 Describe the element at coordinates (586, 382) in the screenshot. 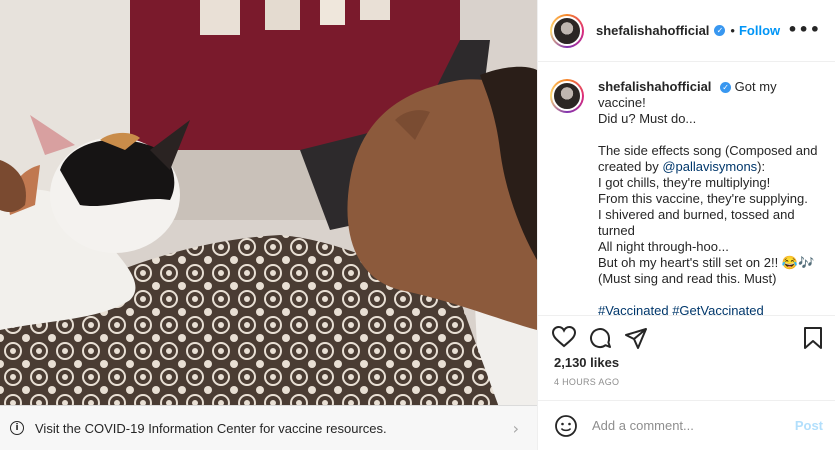

I see `post-timestamp: 4 HOURS AGO` at that location.